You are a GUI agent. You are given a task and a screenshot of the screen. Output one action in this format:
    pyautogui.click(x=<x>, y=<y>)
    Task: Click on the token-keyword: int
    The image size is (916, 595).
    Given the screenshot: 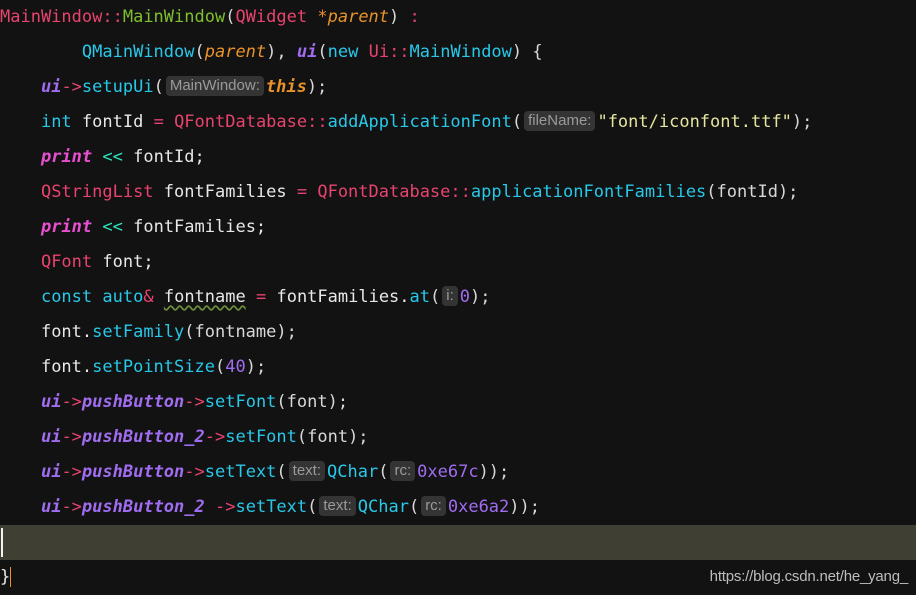 What is the action you would take?
    pyautogui.click(x=56, y=122)
    